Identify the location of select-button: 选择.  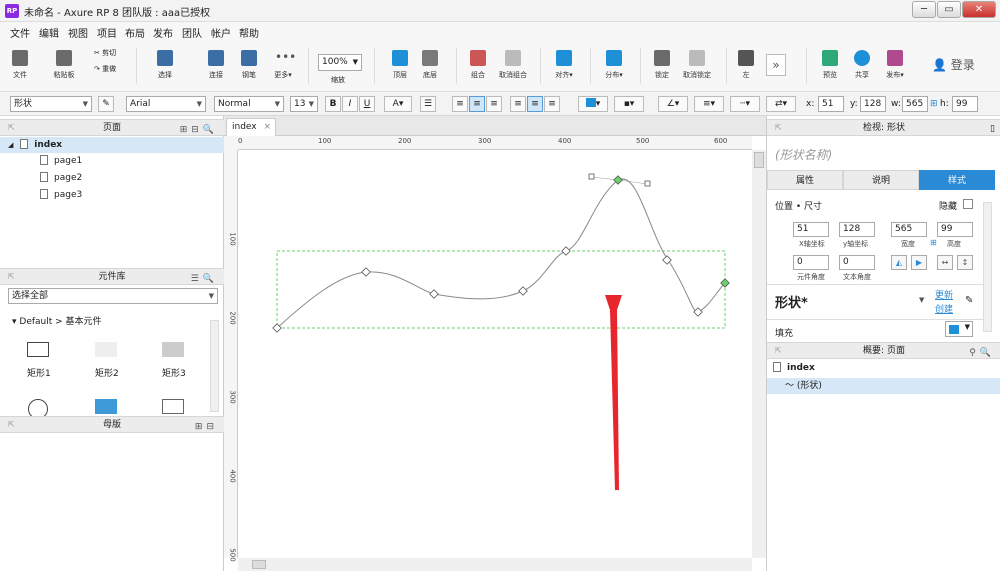
(165, 65).